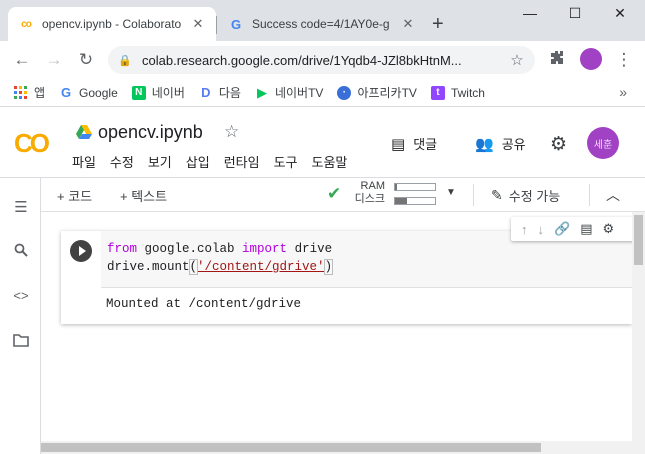  Describe the element at coordinates (84, 132) in the screenshot. I see `google-drive-icon` at that location.